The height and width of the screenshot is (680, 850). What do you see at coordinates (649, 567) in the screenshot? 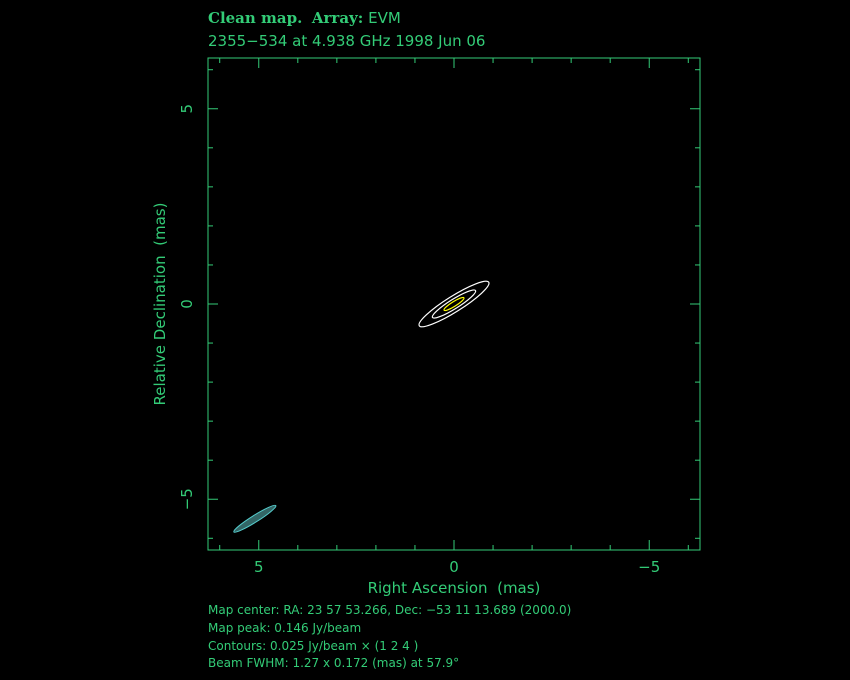
I see `x-tick-label: −5` at bounding box center [649, 567].